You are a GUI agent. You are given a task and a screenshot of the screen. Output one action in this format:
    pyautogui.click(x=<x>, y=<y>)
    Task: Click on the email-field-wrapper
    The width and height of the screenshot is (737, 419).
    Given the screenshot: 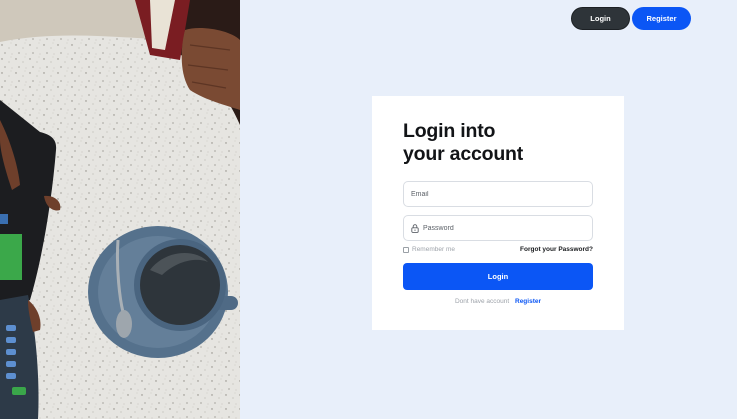 What is the action you would take?
    pyautogui.click(x=498, y=194)
    